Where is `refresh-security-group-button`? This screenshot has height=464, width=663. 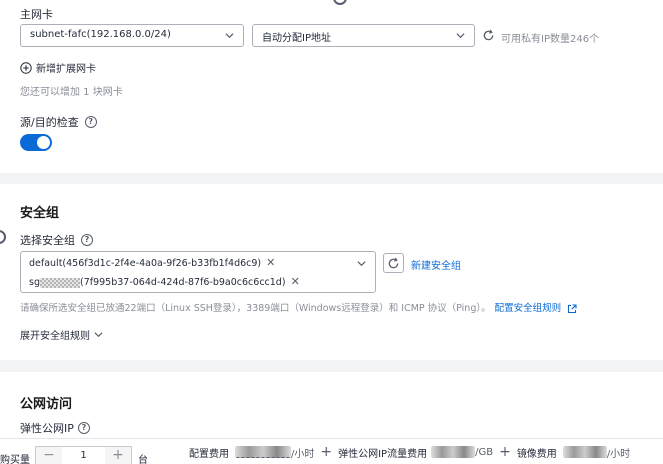 refresh-security-group-button is located at coordinates (393, 263).